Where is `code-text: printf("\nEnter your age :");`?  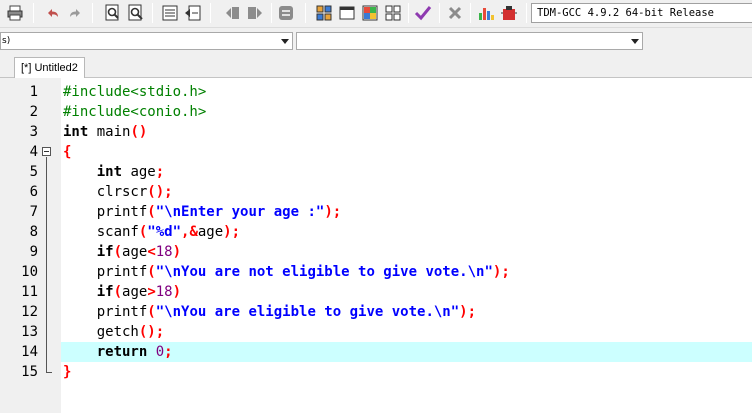
code-text: printf("\nEnter your age :"); is located at coordinates (202, 212).